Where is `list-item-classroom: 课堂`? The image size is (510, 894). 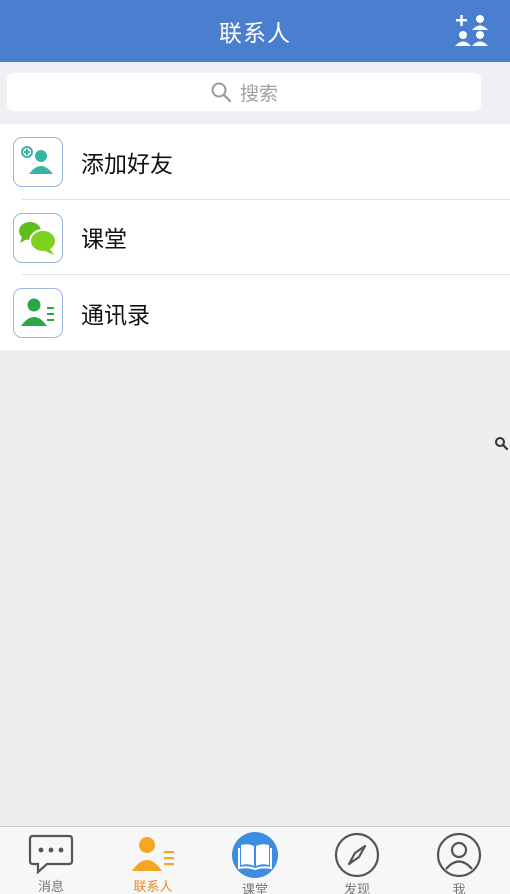 list-item-classroom: 课堂 is located at coordinates (255, 237).